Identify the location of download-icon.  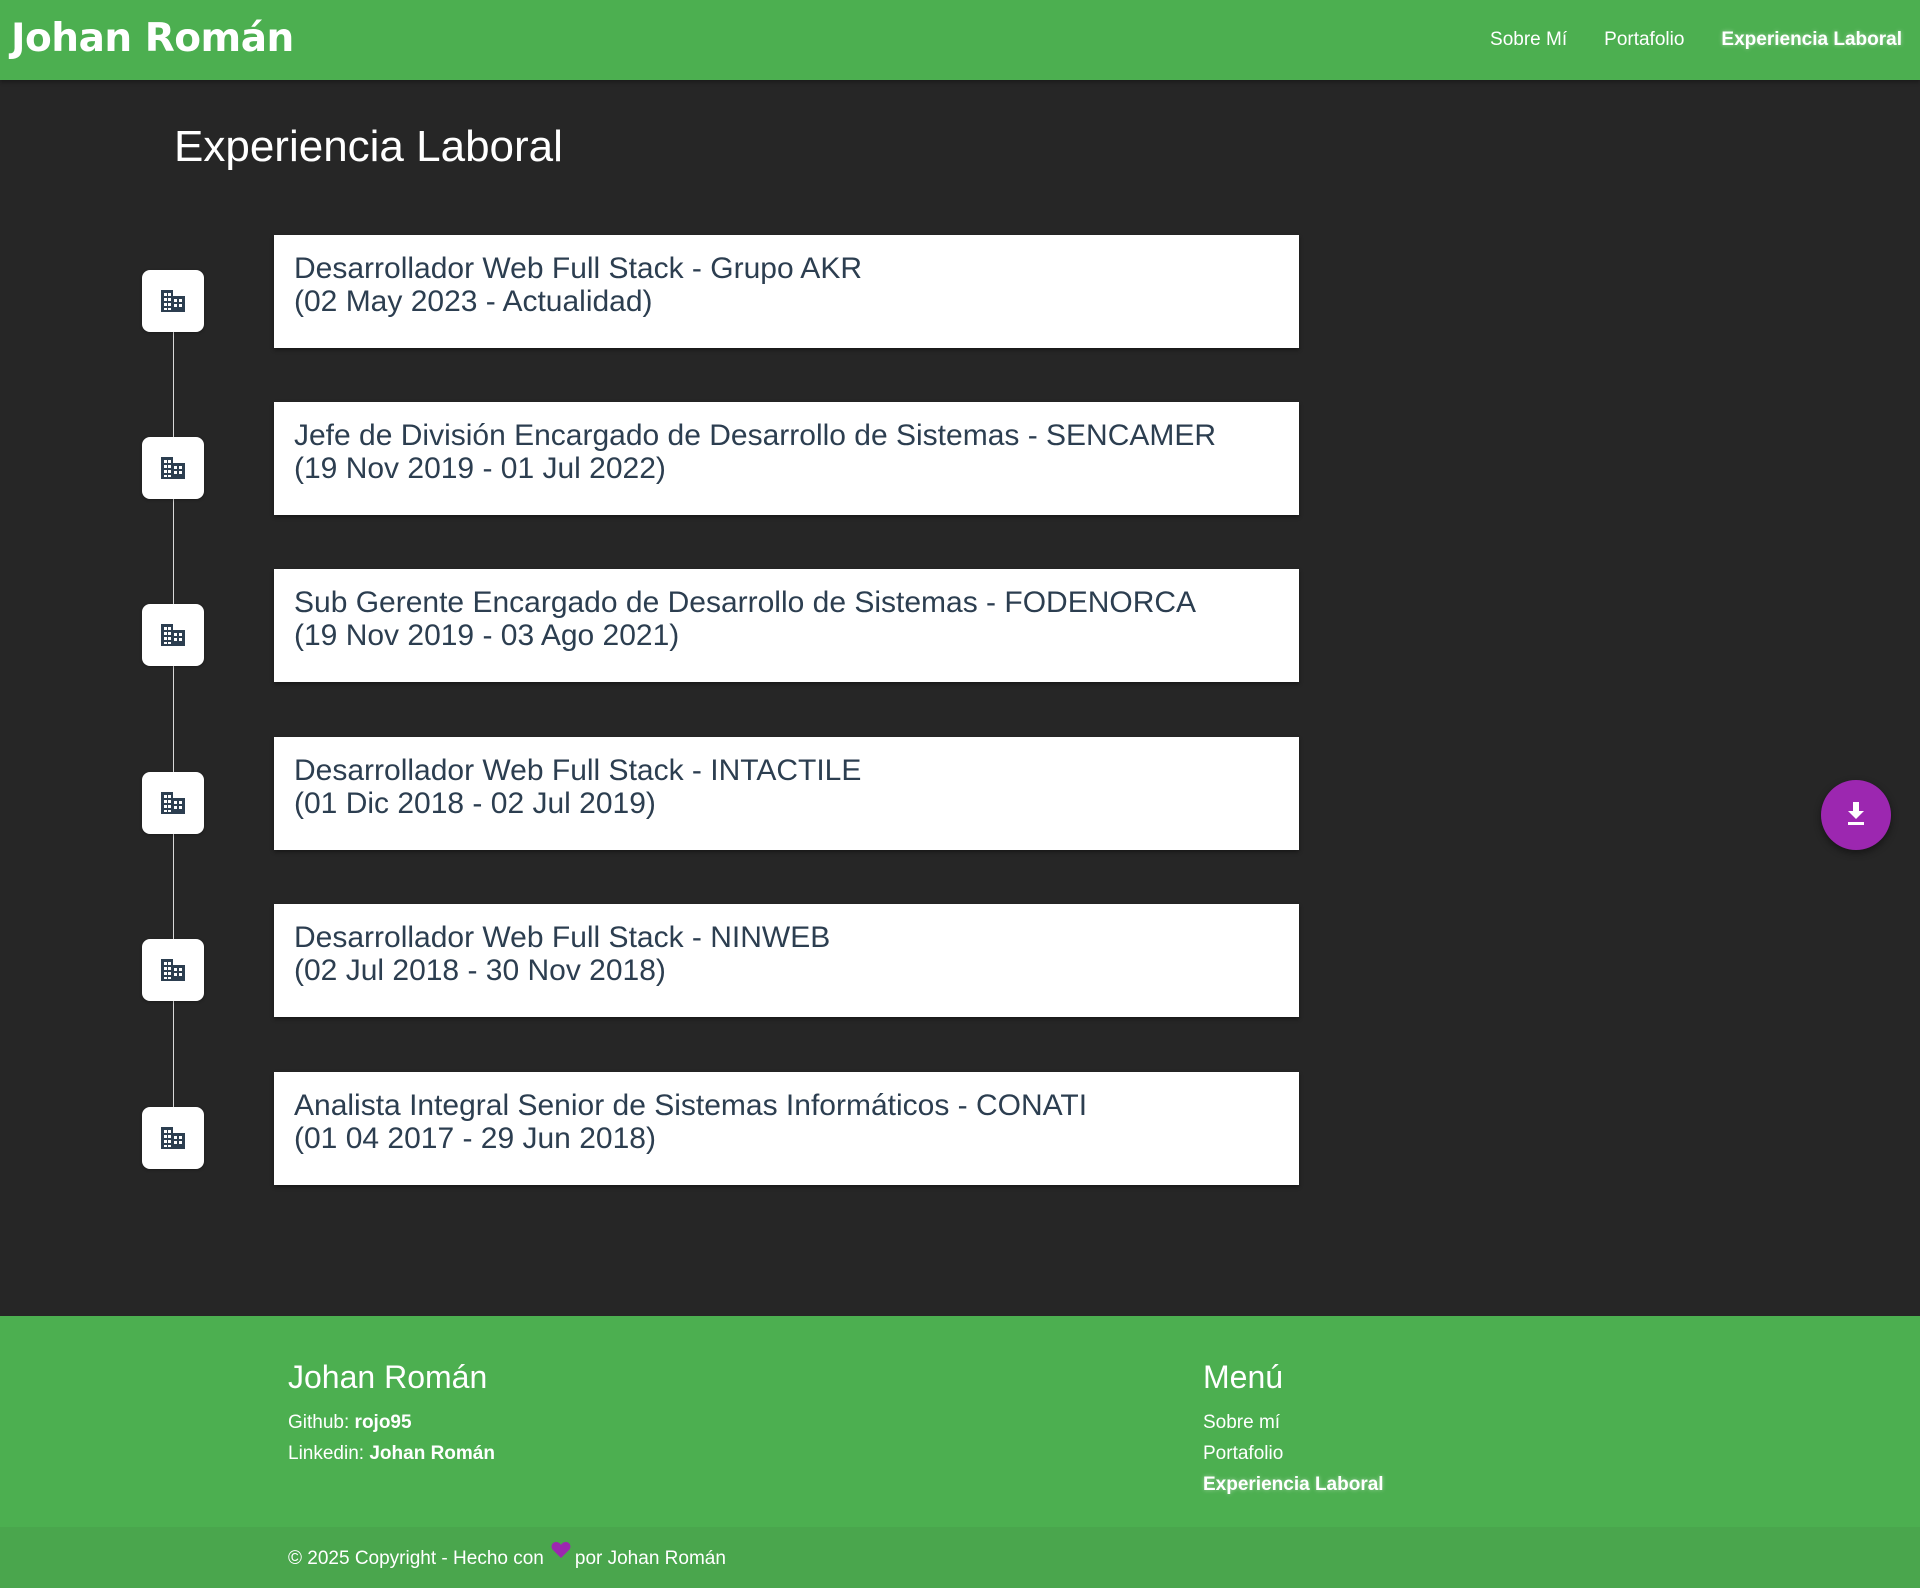
(1856, 815).